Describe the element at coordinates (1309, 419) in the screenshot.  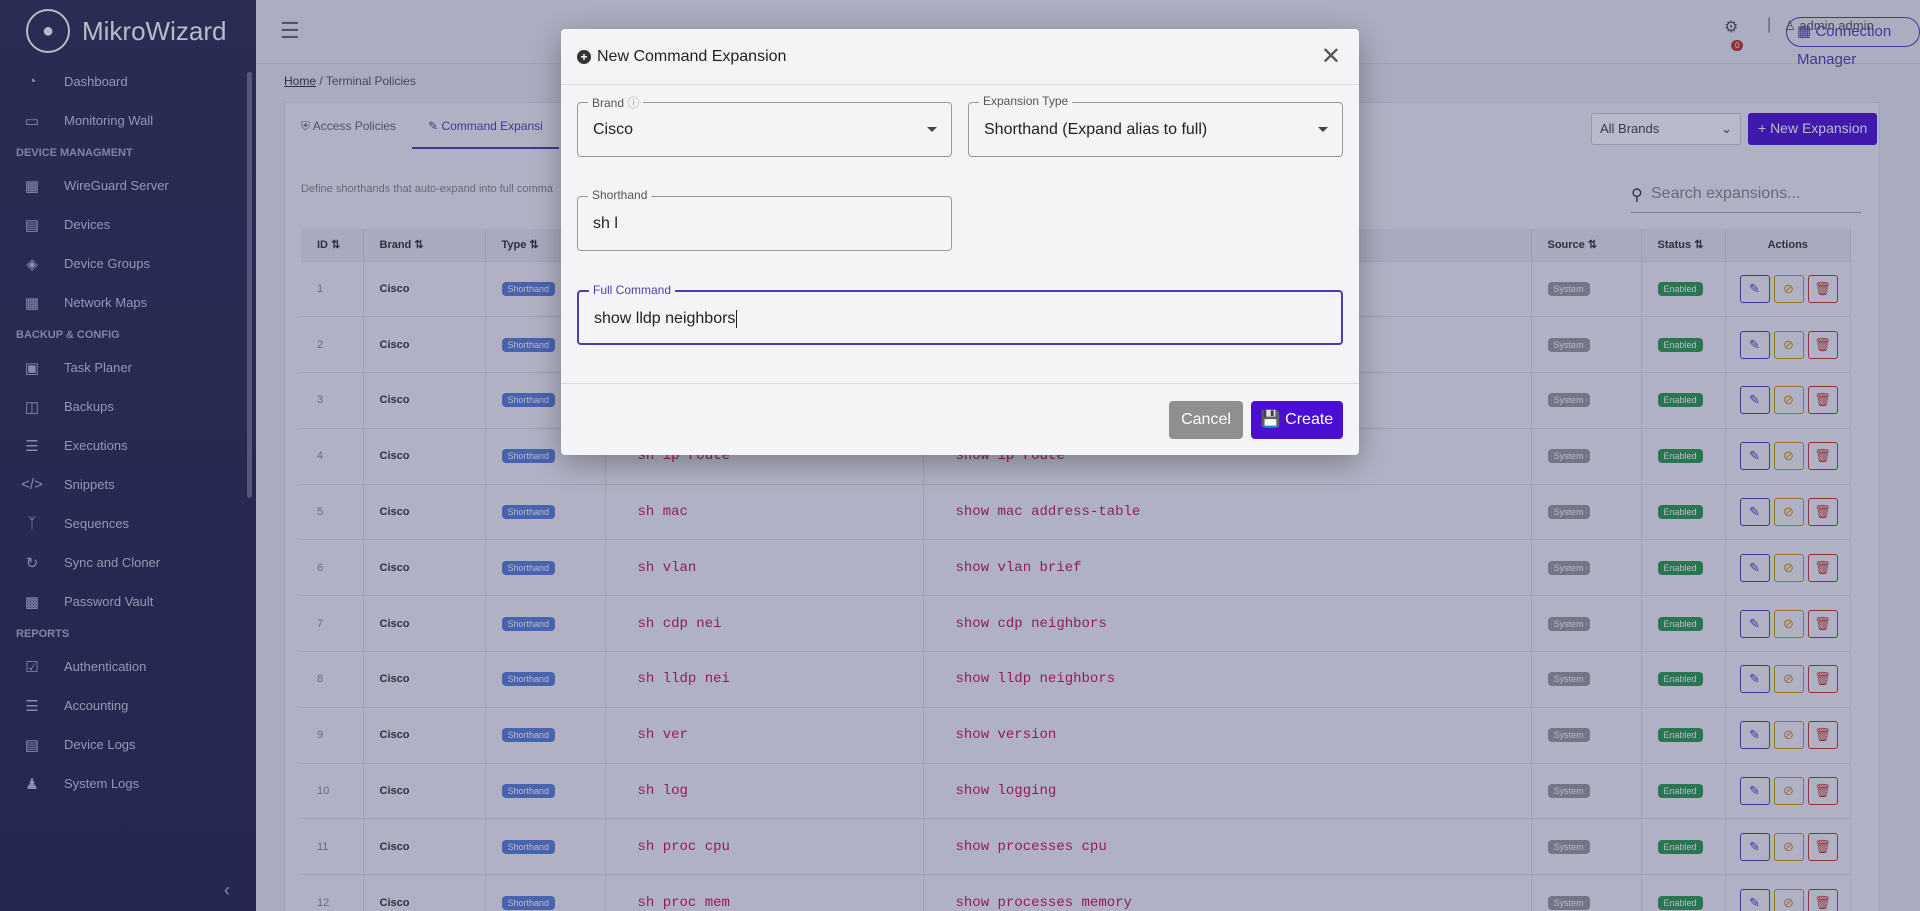
I see `create-label: Create` at that location.